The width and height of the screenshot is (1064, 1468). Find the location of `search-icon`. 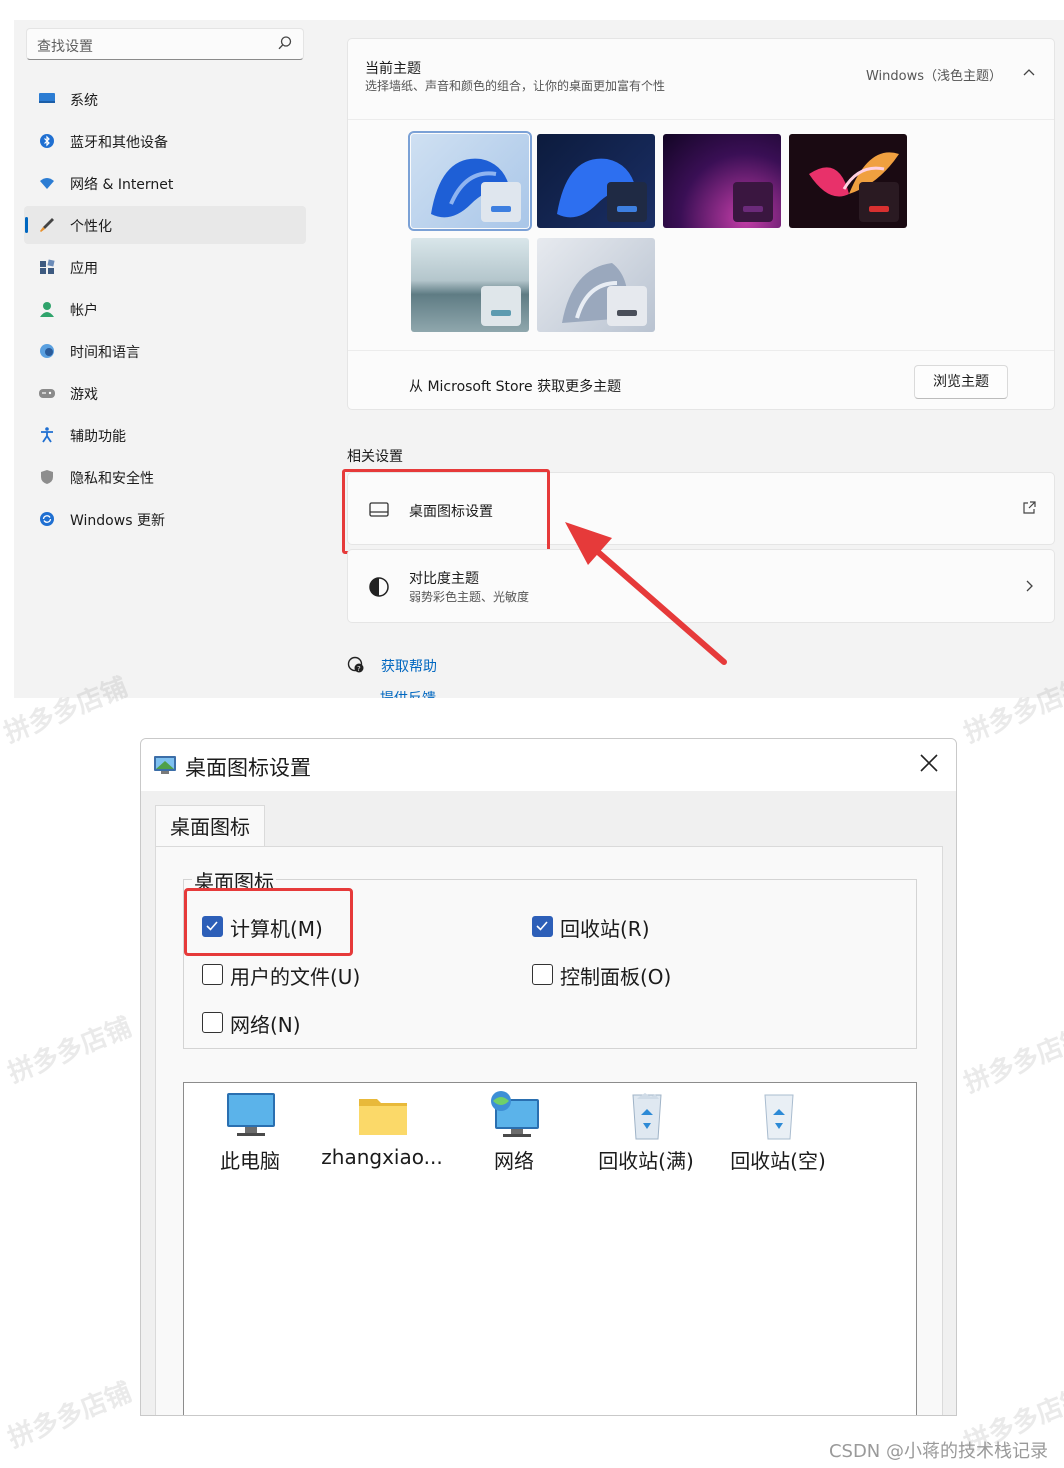

search-icon is located at coordinates (285, 43).